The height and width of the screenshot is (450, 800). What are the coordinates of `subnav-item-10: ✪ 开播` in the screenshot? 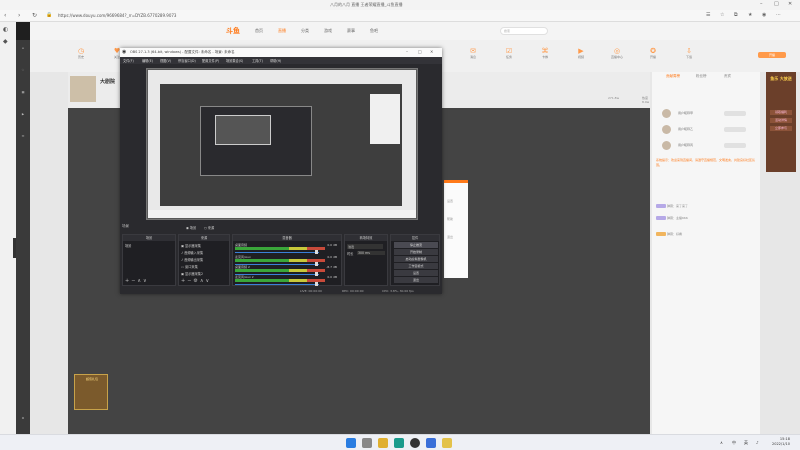 It's located at (653, 53).